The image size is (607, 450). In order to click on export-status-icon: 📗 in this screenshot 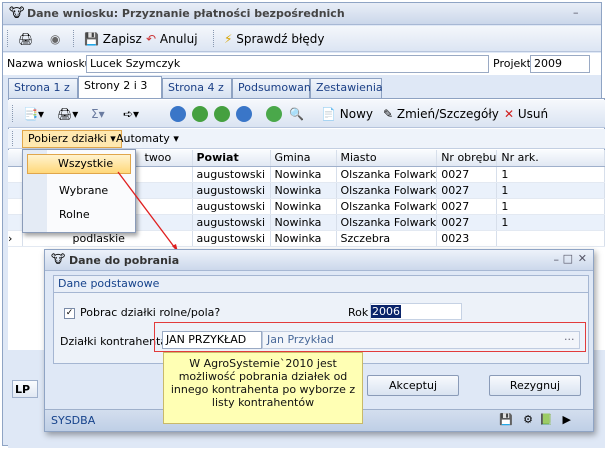, I will do `click(546, 419)`.